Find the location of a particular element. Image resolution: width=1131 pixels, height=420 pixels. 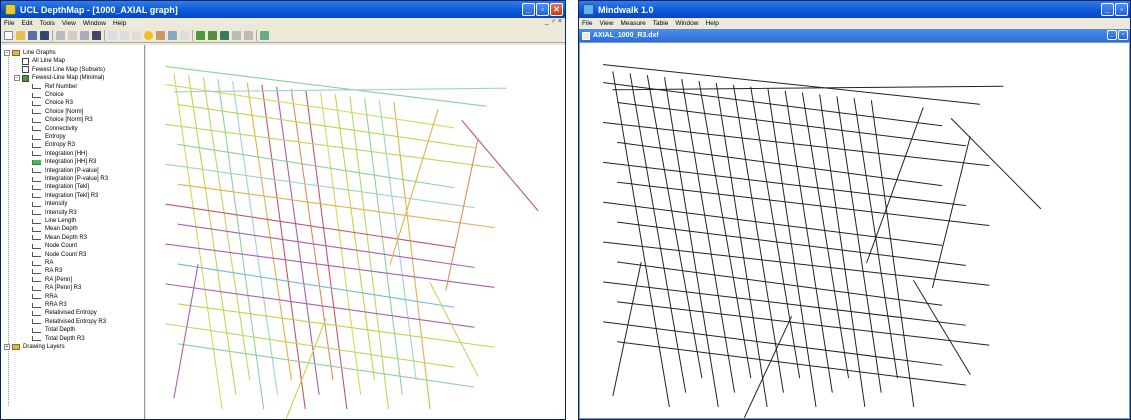

tree-attribute-item: Choice [Norm] is located at coordinates (57, 112).